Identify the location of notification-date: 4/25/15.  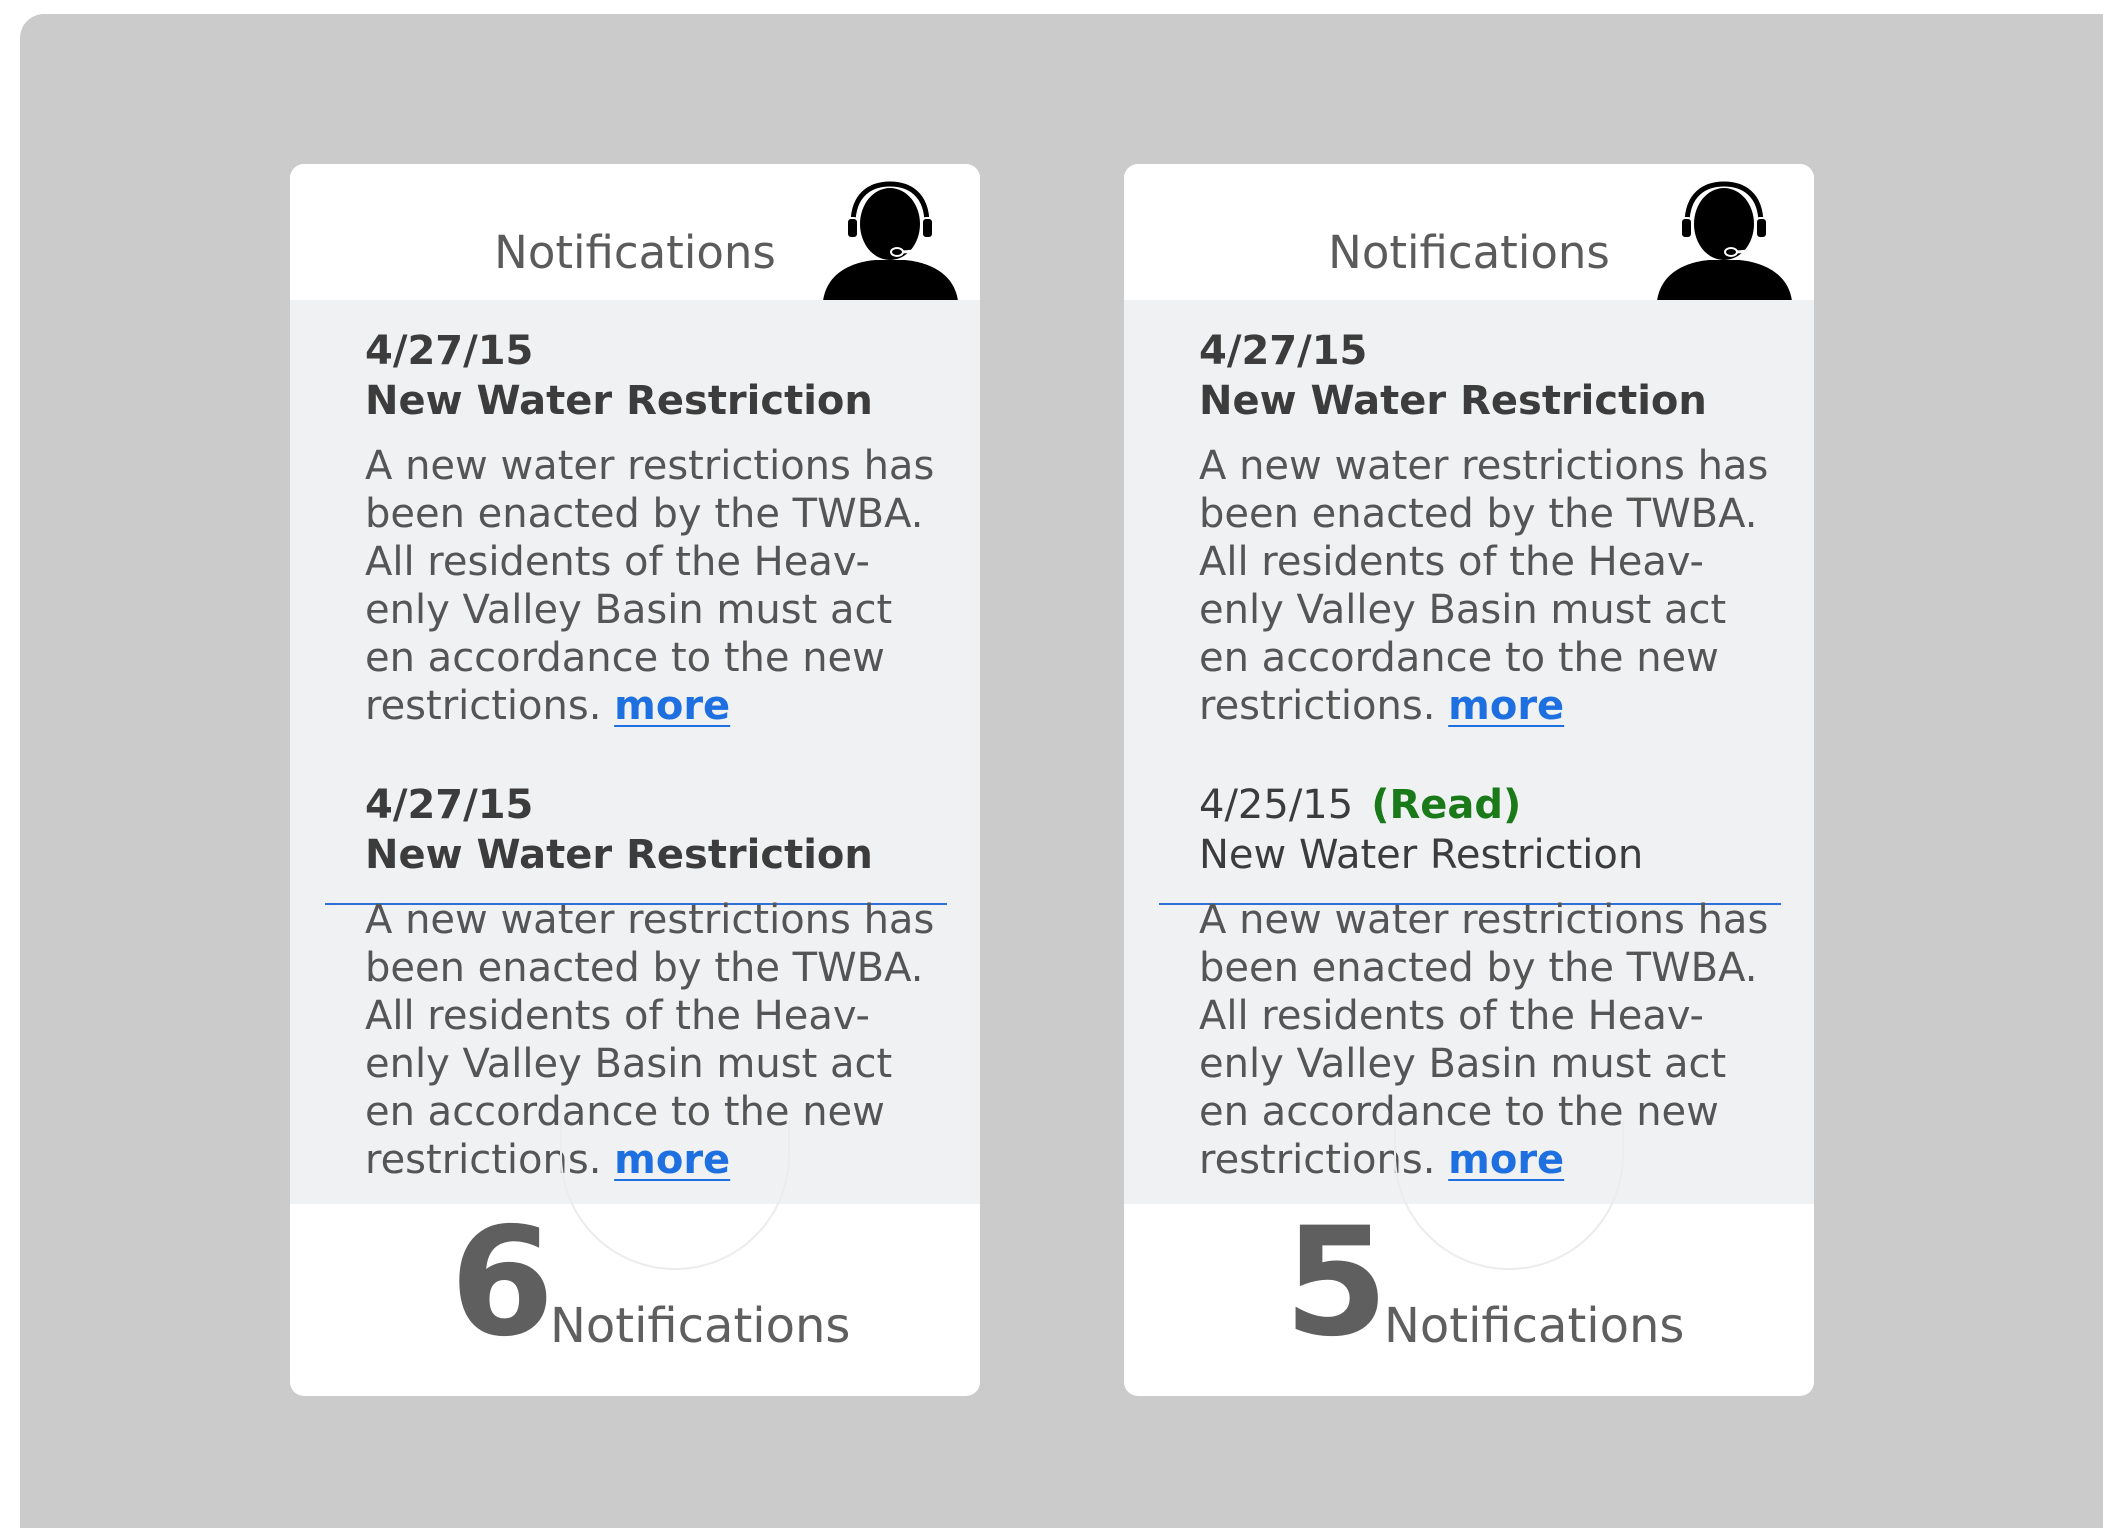
(1276, 805).